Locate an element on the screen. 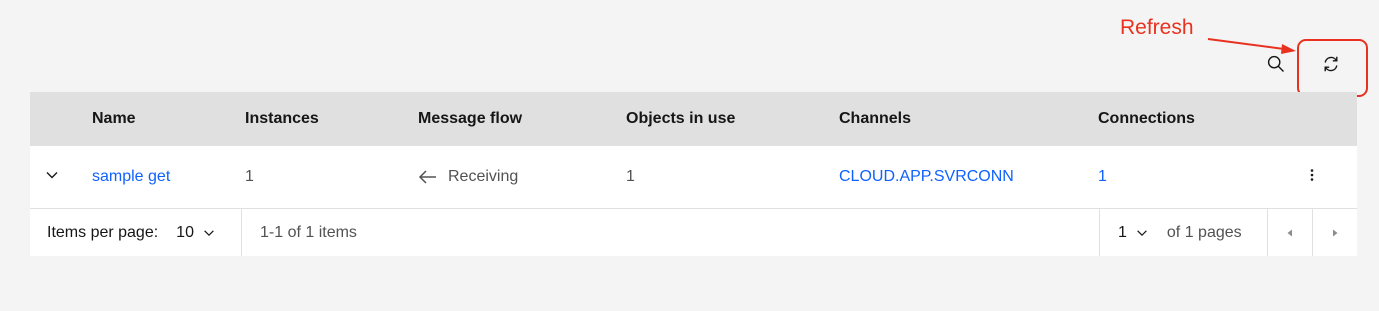 This screenshot has width=1379, height=311. expand-row-button is located at coordinates (52, 177).